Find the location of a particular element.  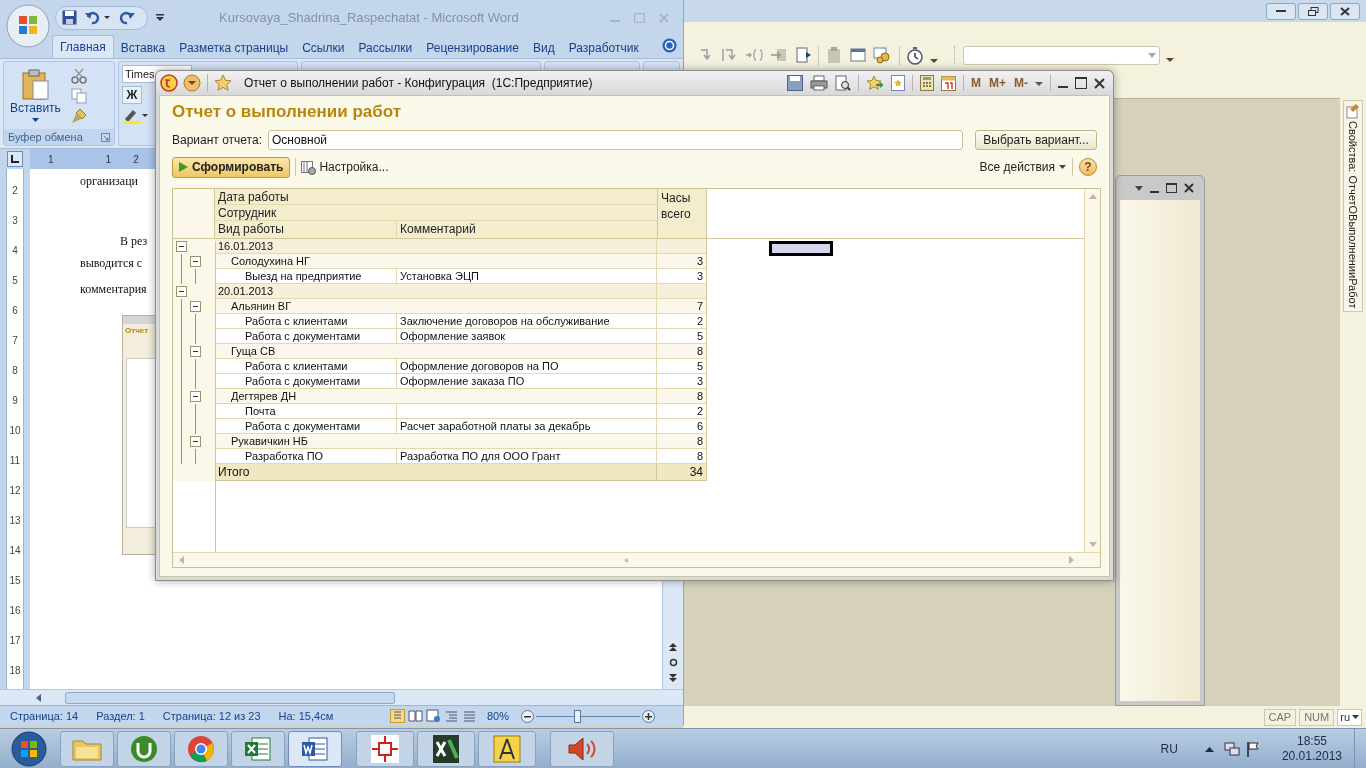

variant-field: Основной is located at coordinates (615, 140).